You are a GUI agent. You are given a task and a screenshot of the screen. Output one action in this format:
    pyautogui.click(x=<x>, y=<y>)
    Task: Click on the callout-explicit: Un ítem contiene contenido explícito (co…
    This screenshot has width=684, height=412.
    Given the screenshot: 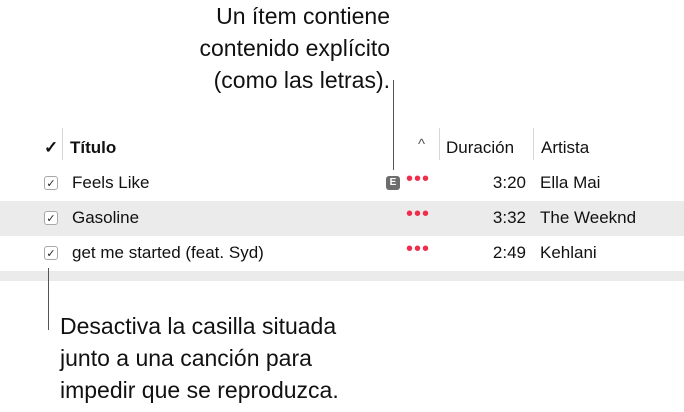 What is the action you would take?
    pyautogui.click(x=255, y=48)
    